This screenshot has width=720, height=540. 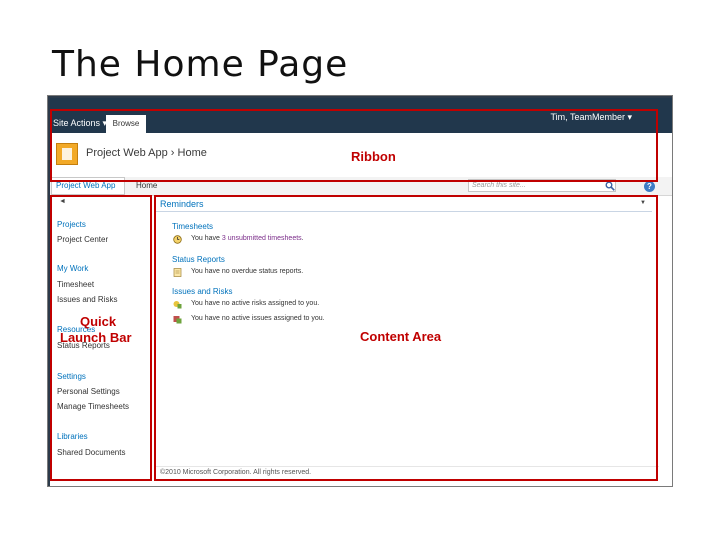 What do you see at coordinates (354, 145) in the screenshot?
I see `ribbon-outline` at bounding box center [354, 145].